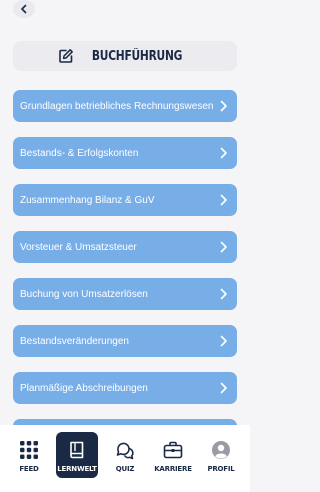 The image size is (320, 492). Describe the element at coordinates (125, 469) in the screenshot. I see `nav-label: QUIZ` at that location.